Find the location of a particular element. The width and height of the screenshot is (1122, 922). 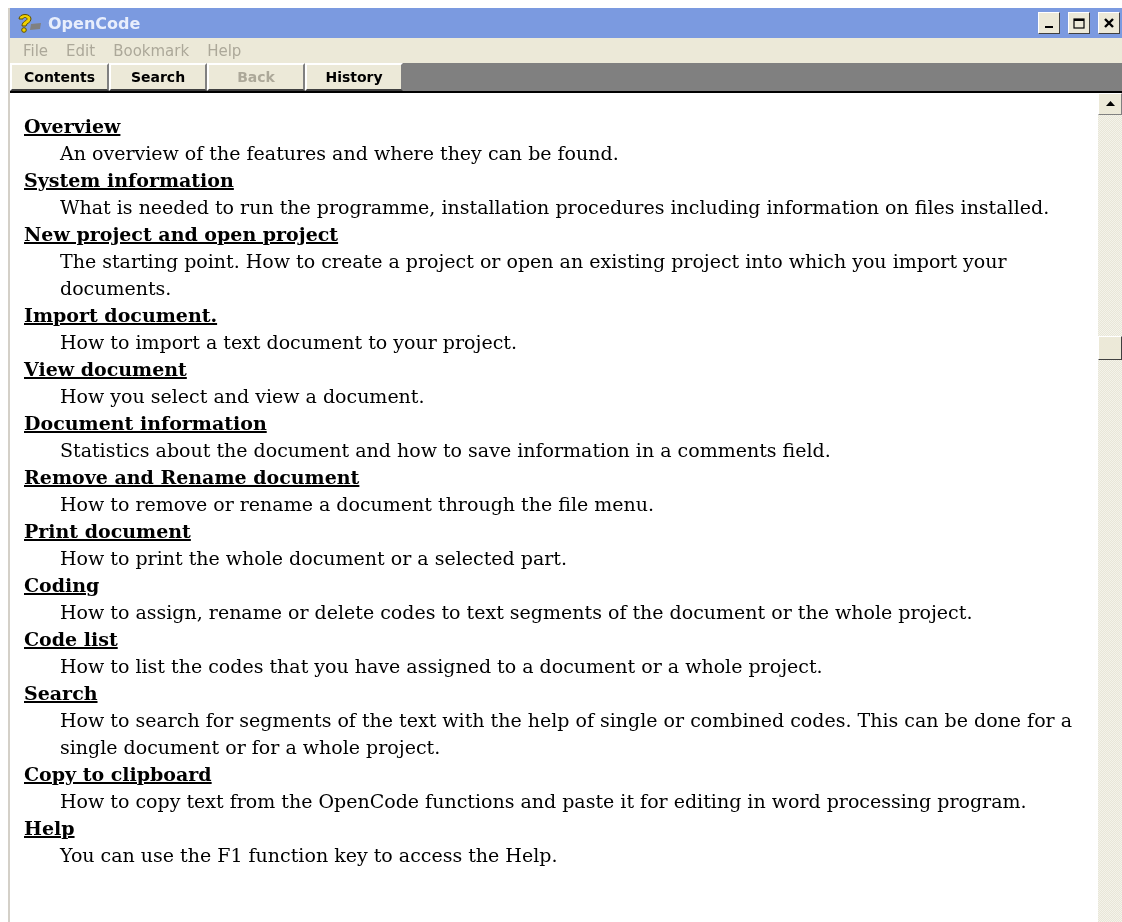

window-title: OpenCode is located at coordinates (95, 23).